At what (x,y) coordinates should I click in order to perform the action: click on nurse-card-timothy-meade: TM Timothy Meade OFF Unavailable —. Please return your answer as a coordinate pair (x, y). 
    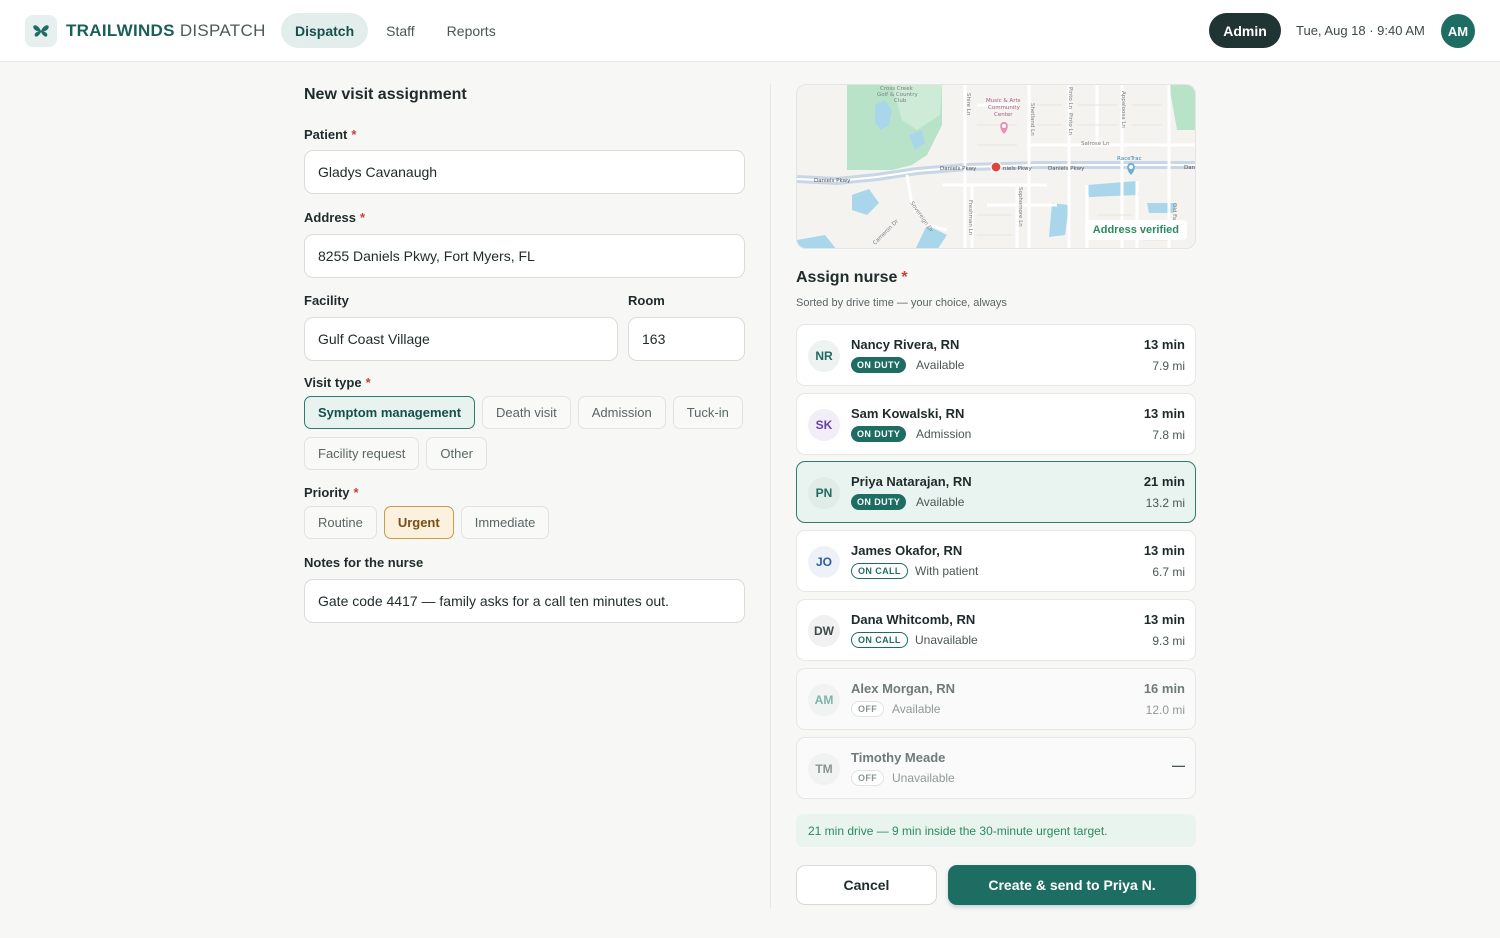
    Looking at the image, I should click on (996, 768).